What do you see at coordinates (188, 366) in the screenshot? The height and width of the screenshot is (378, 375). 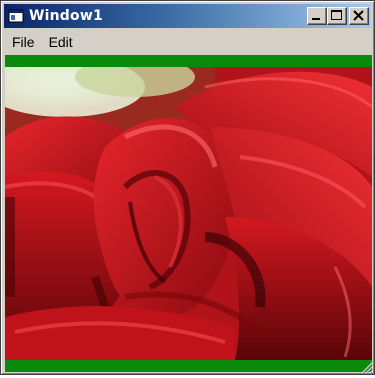 I see `bottom-green-bar` at bounding box center [188, 366].